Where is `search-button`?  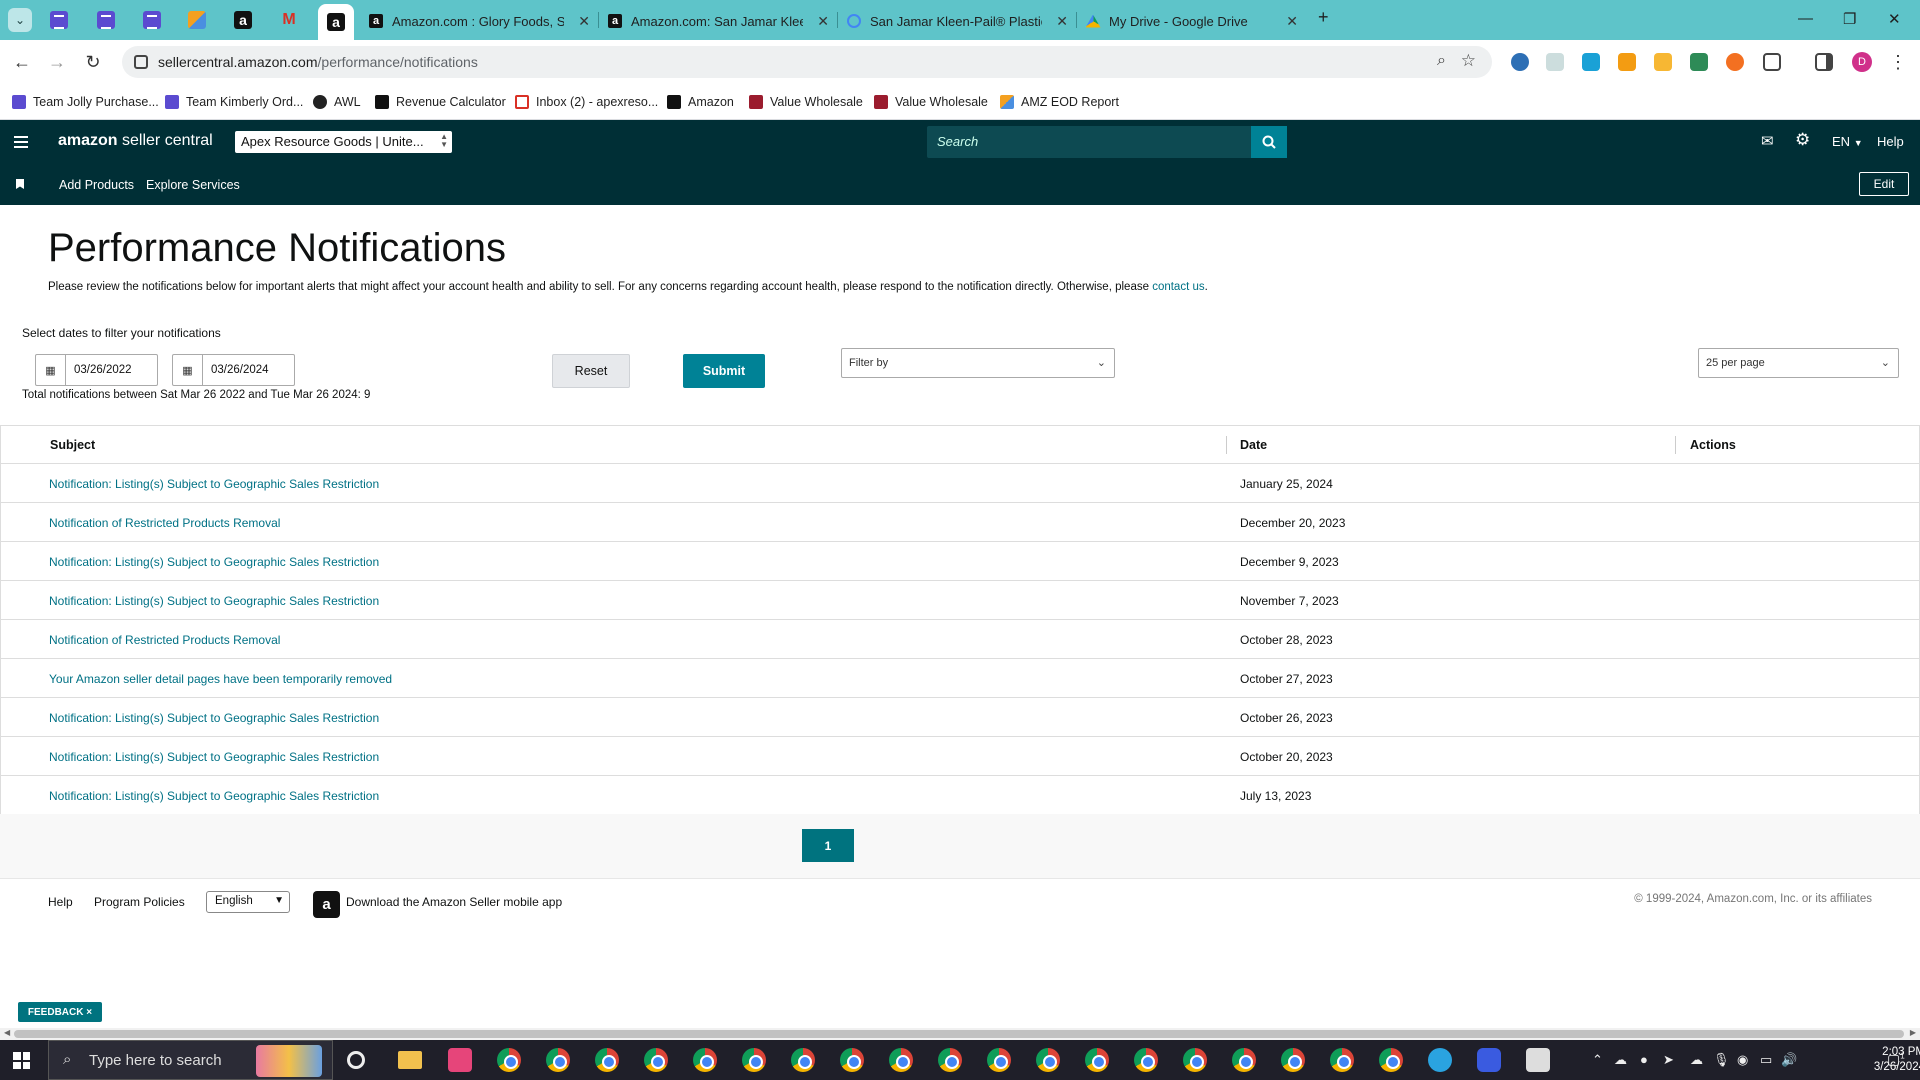 search-button is located at coordinates (1269, 142).